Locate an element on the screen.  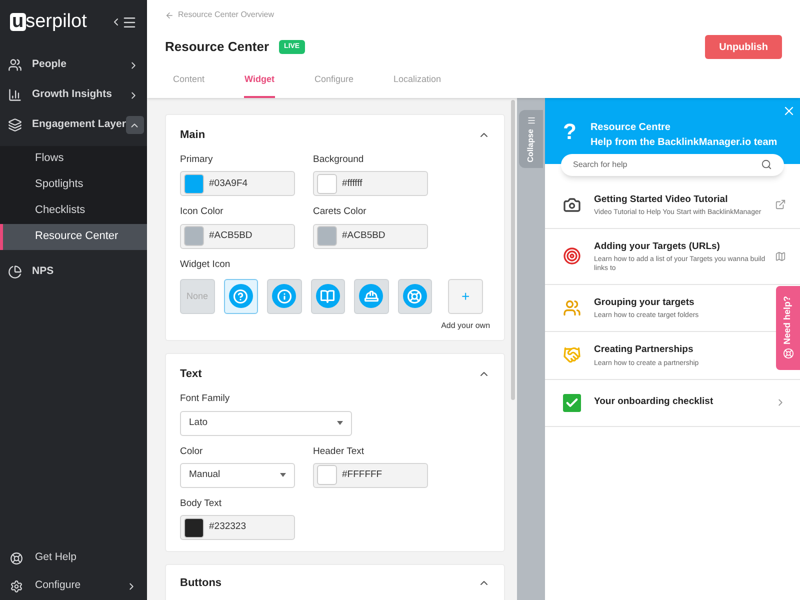
book-icon is located at coordinates (328, 296).